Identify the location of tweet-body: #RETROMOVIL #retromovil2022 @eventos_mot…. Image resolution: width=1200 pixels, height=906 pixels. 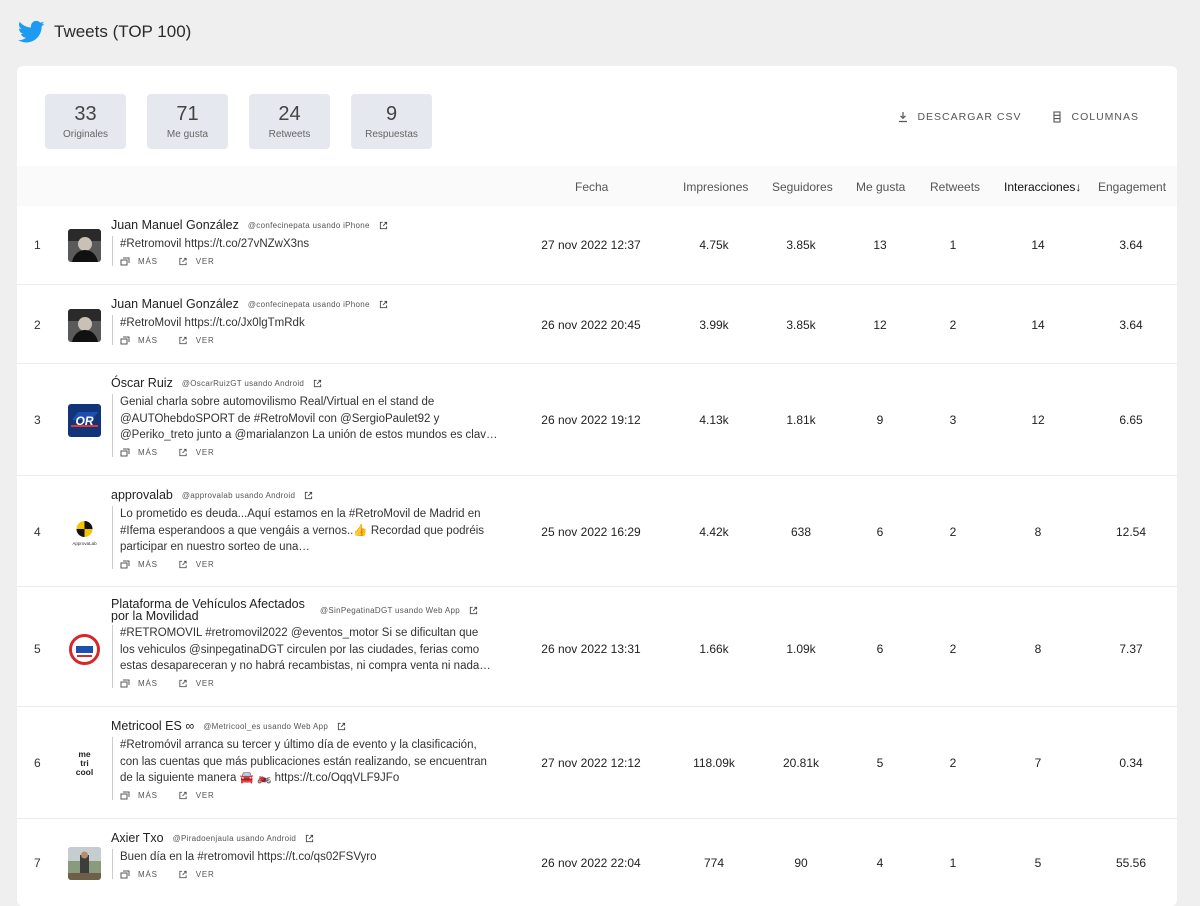
(312, 656).